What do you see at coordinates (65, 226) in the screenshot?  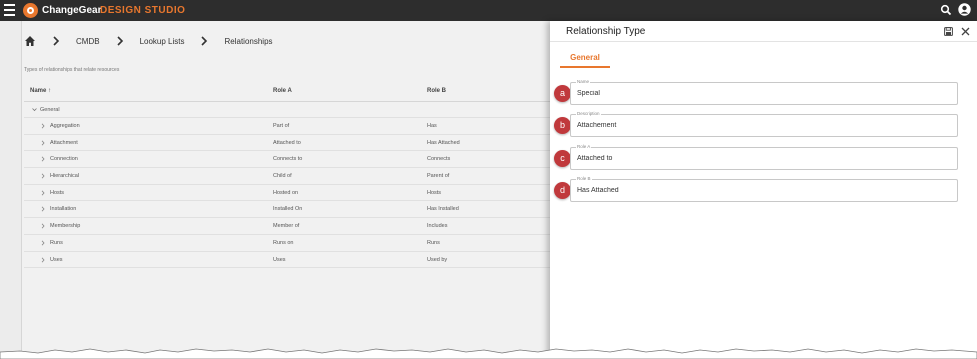 I see `cell-name: Membership` at bounding box center [65, 226].